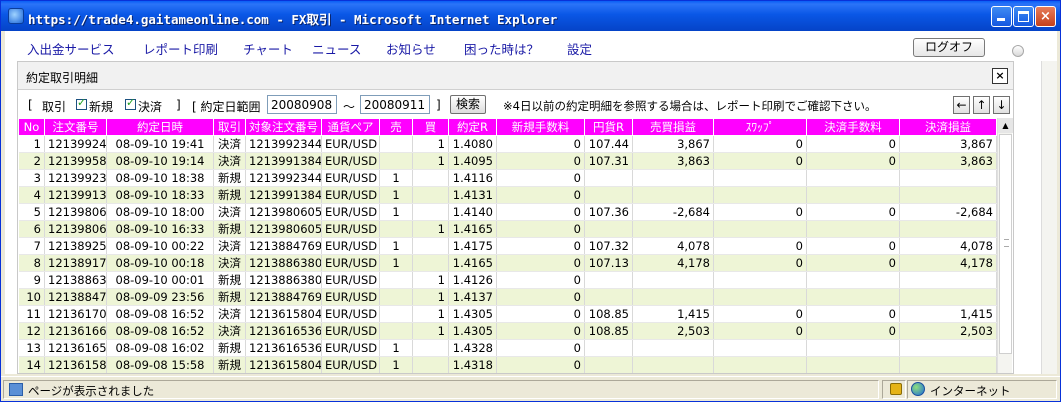 The image size is (1061, 402). What do you see at coordinates (961, 105) in the screenshot?
I see `nav-prev-button: ←` at bounding box center [961, 105].